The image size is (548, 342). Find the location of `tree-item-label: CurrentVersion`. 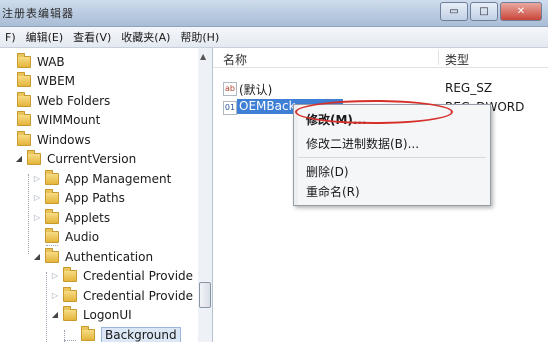

tree-item-label: CurrentVersion is located at coordinates (92, 158).